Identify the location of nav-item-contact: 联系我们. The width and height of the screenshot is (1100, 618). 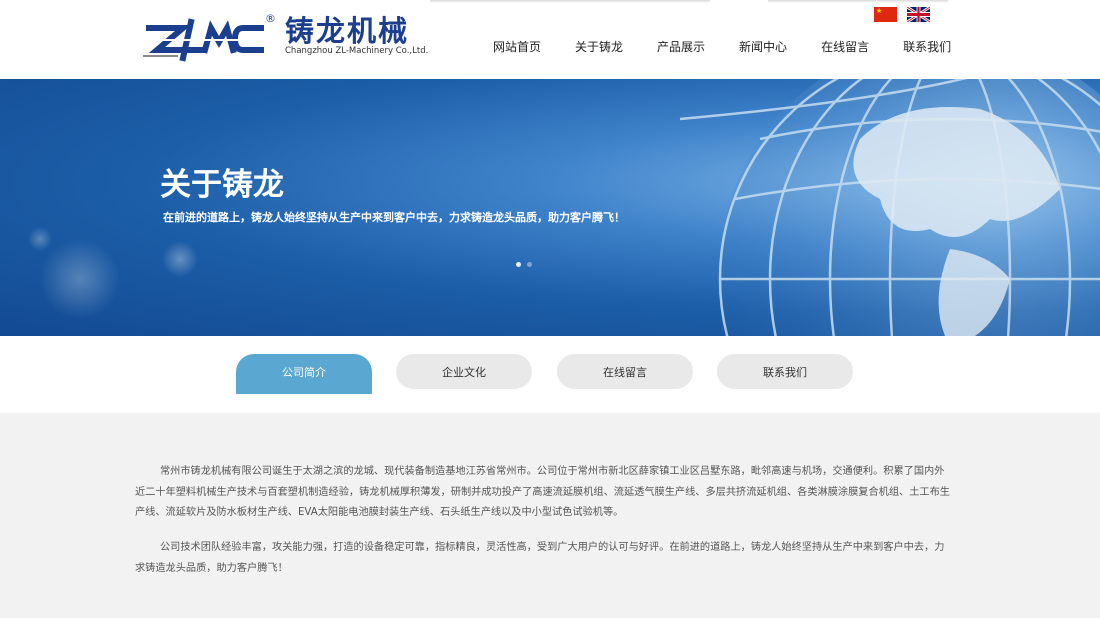
(927, 46).